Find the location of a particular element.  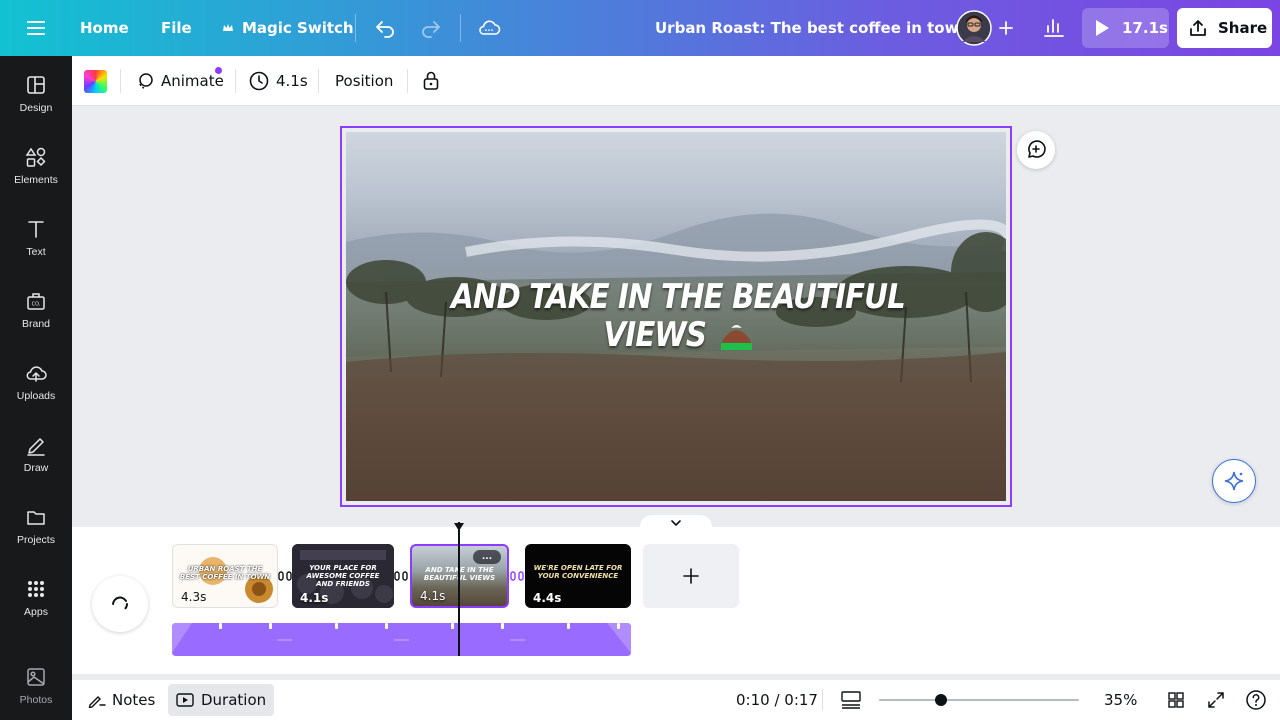

sidebar-item-text: Text is located at coordinates (36, 248).